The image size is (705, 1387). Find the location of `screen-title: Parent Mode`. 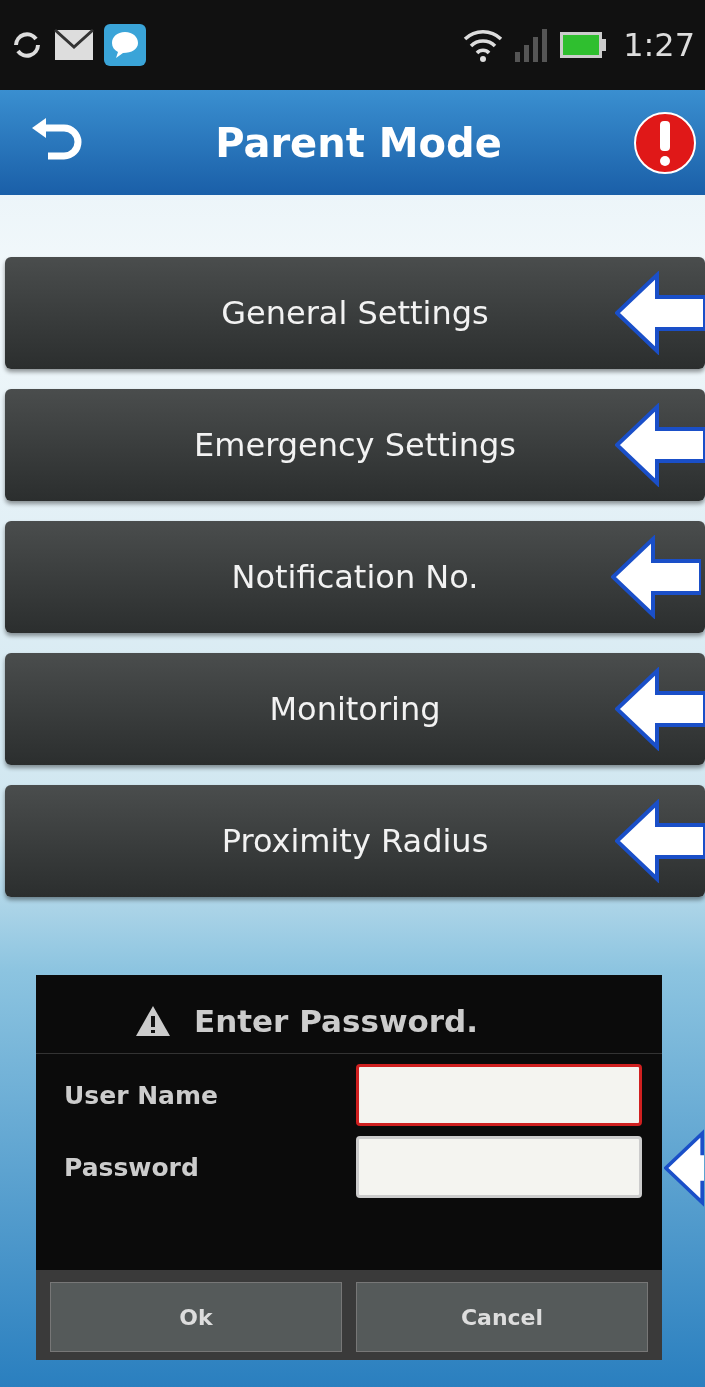

screen-title: Parent Mode is located at coordinates (358, 142).